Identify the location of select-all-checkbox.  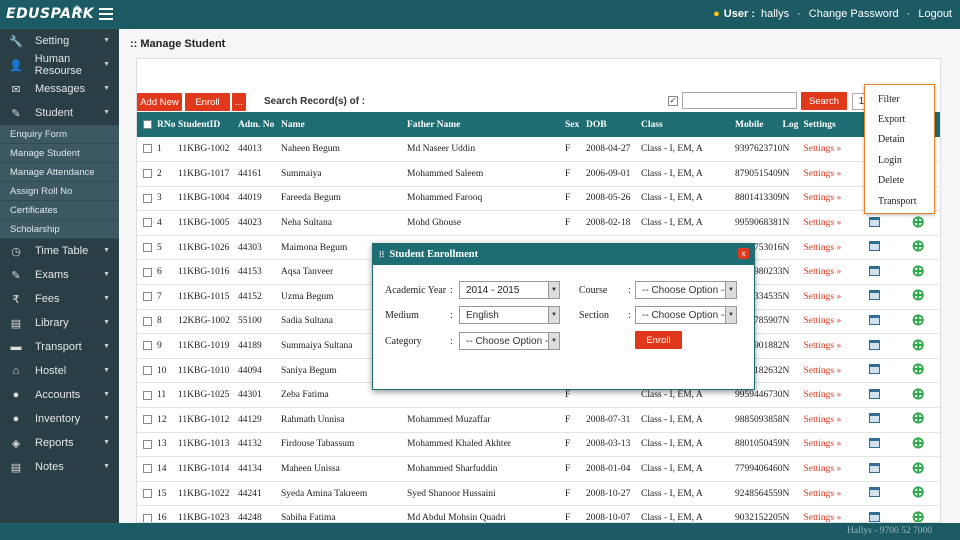
(147, 124).